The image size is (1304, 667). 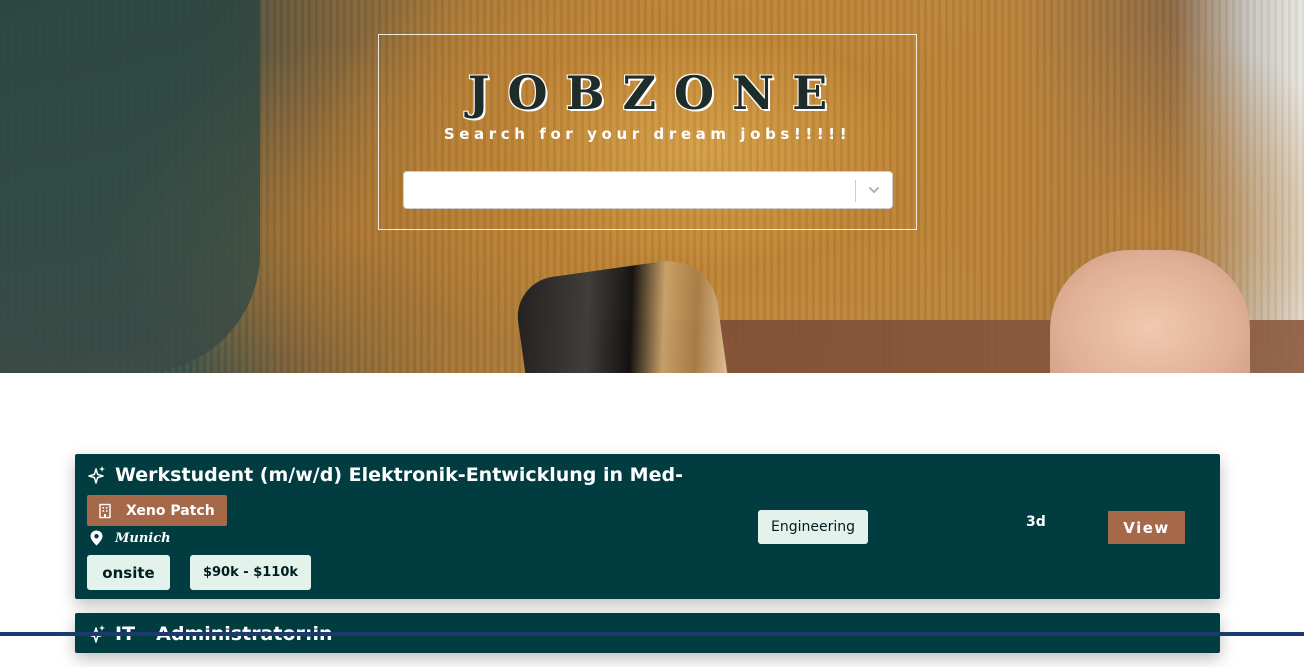 What do you see at coordinates (1150, 311) in the screenshot?
I see `hero-hand` at bounding box center [1150, 311].